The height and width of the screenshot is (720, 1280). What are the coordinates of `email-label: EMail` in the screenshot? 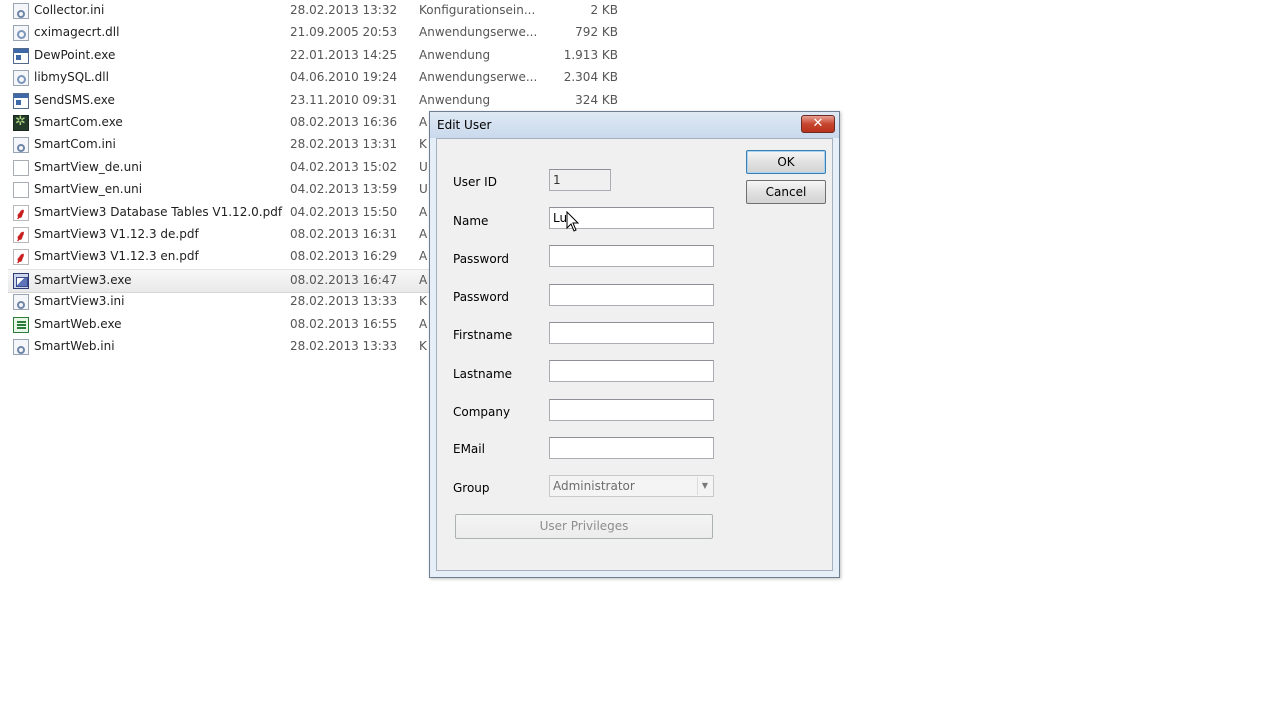 It's located at (469, 449).